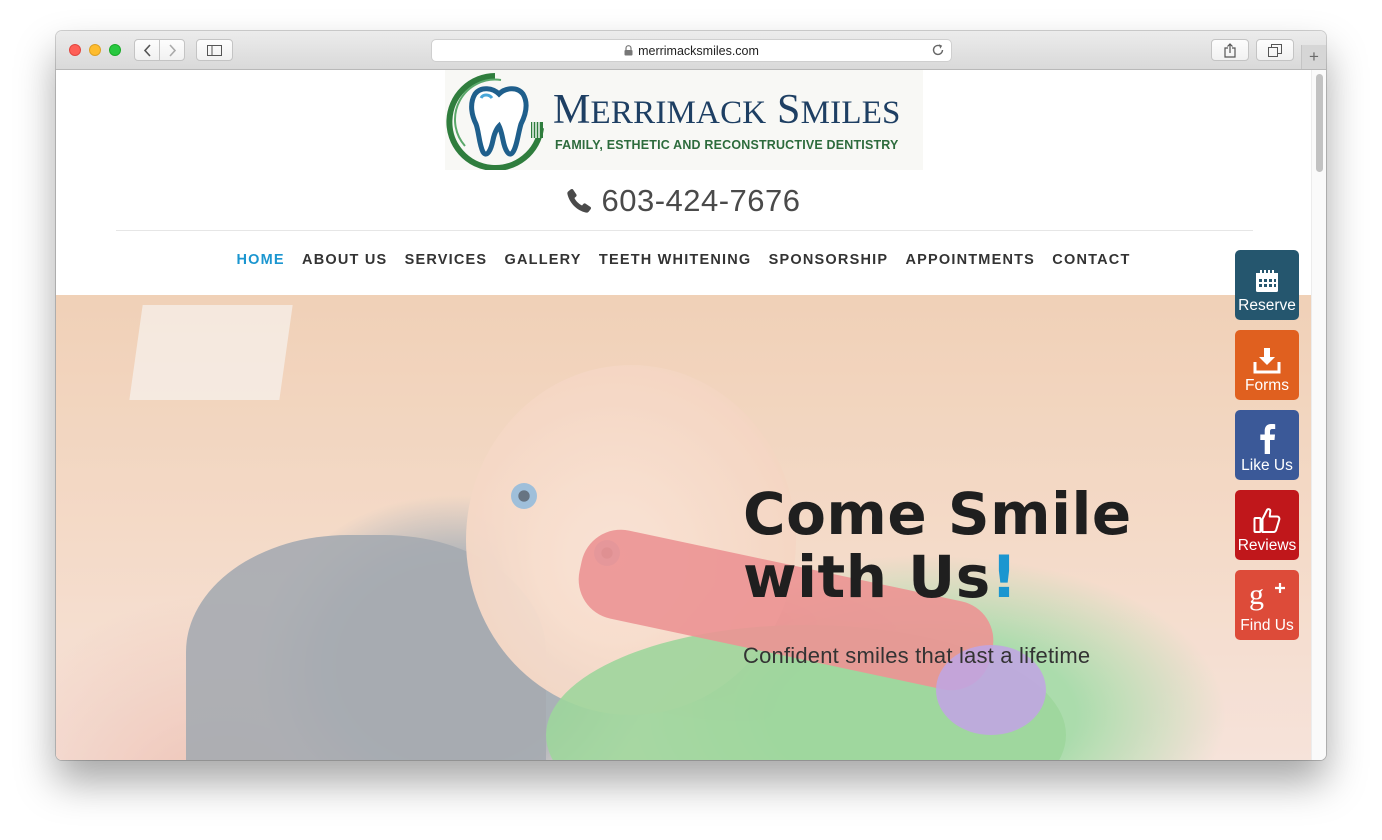  I want to click on chevron-left-icon, so click(147, 50).